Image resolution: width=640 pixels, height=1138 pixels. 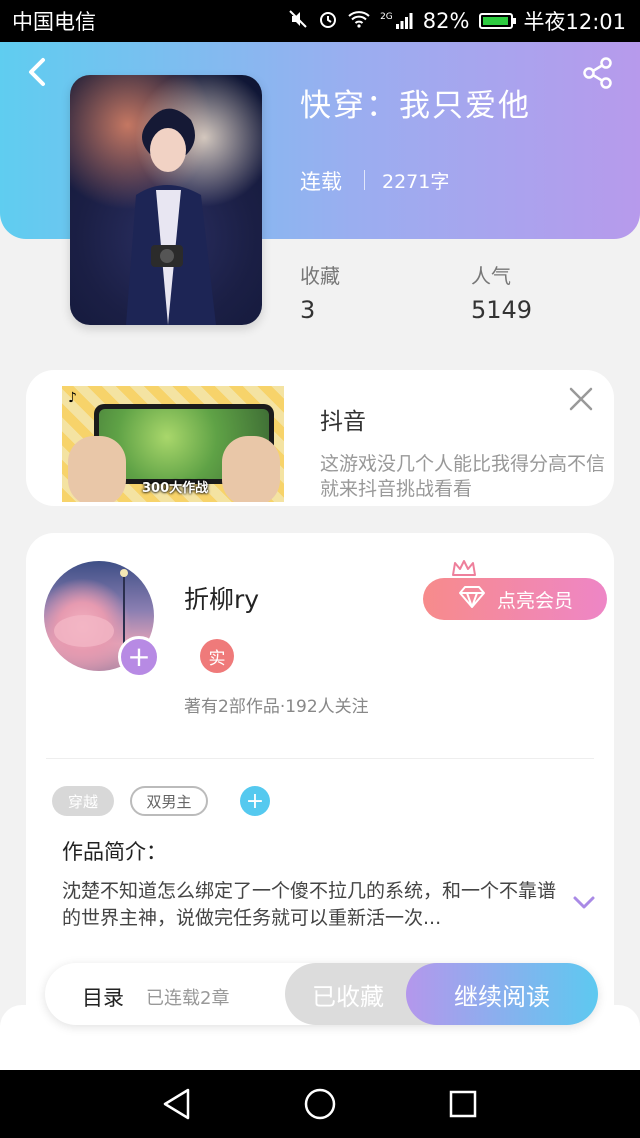 What do you see at coordinates (446, 21) in the screenshot?
I see `battery-percent: 82%` at bounding box center [446, 21].